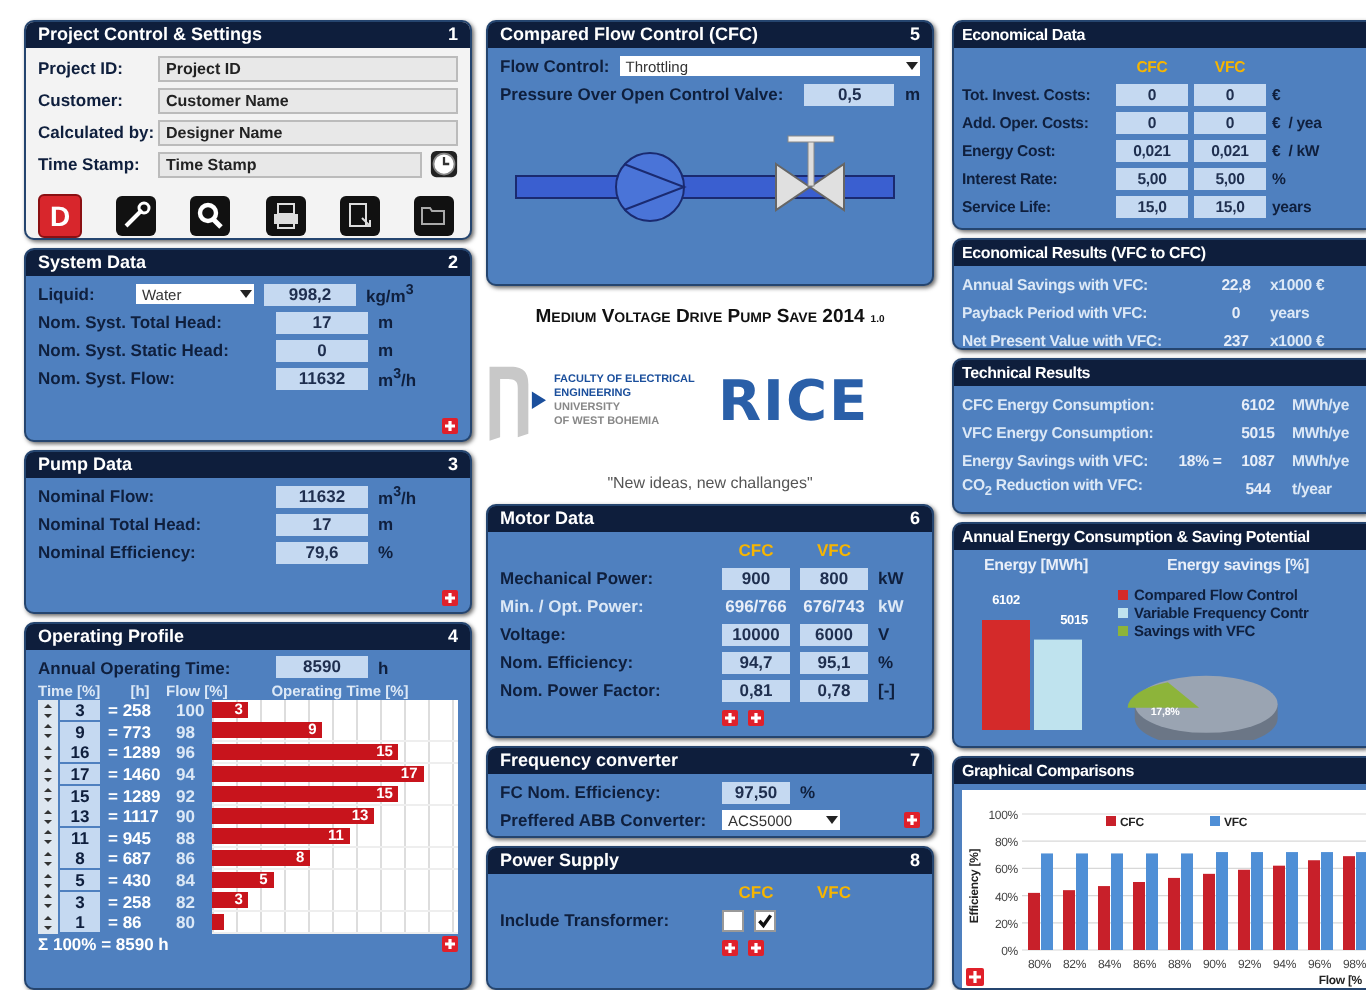  What do you see at coordinates (80, 752) in the screenshot?
I see `value-field: 16` at bounding box center [80, 752].